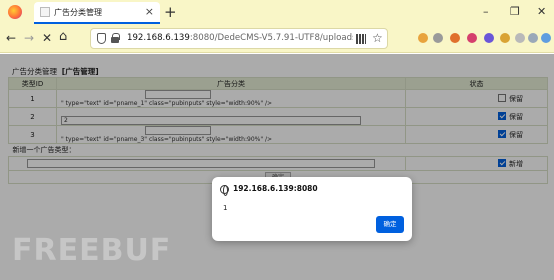 This screenshot has width=554, height=280. Describe the element at coordinates (486, 12) in the screenshot. I see `minimize-button: –` at that location.